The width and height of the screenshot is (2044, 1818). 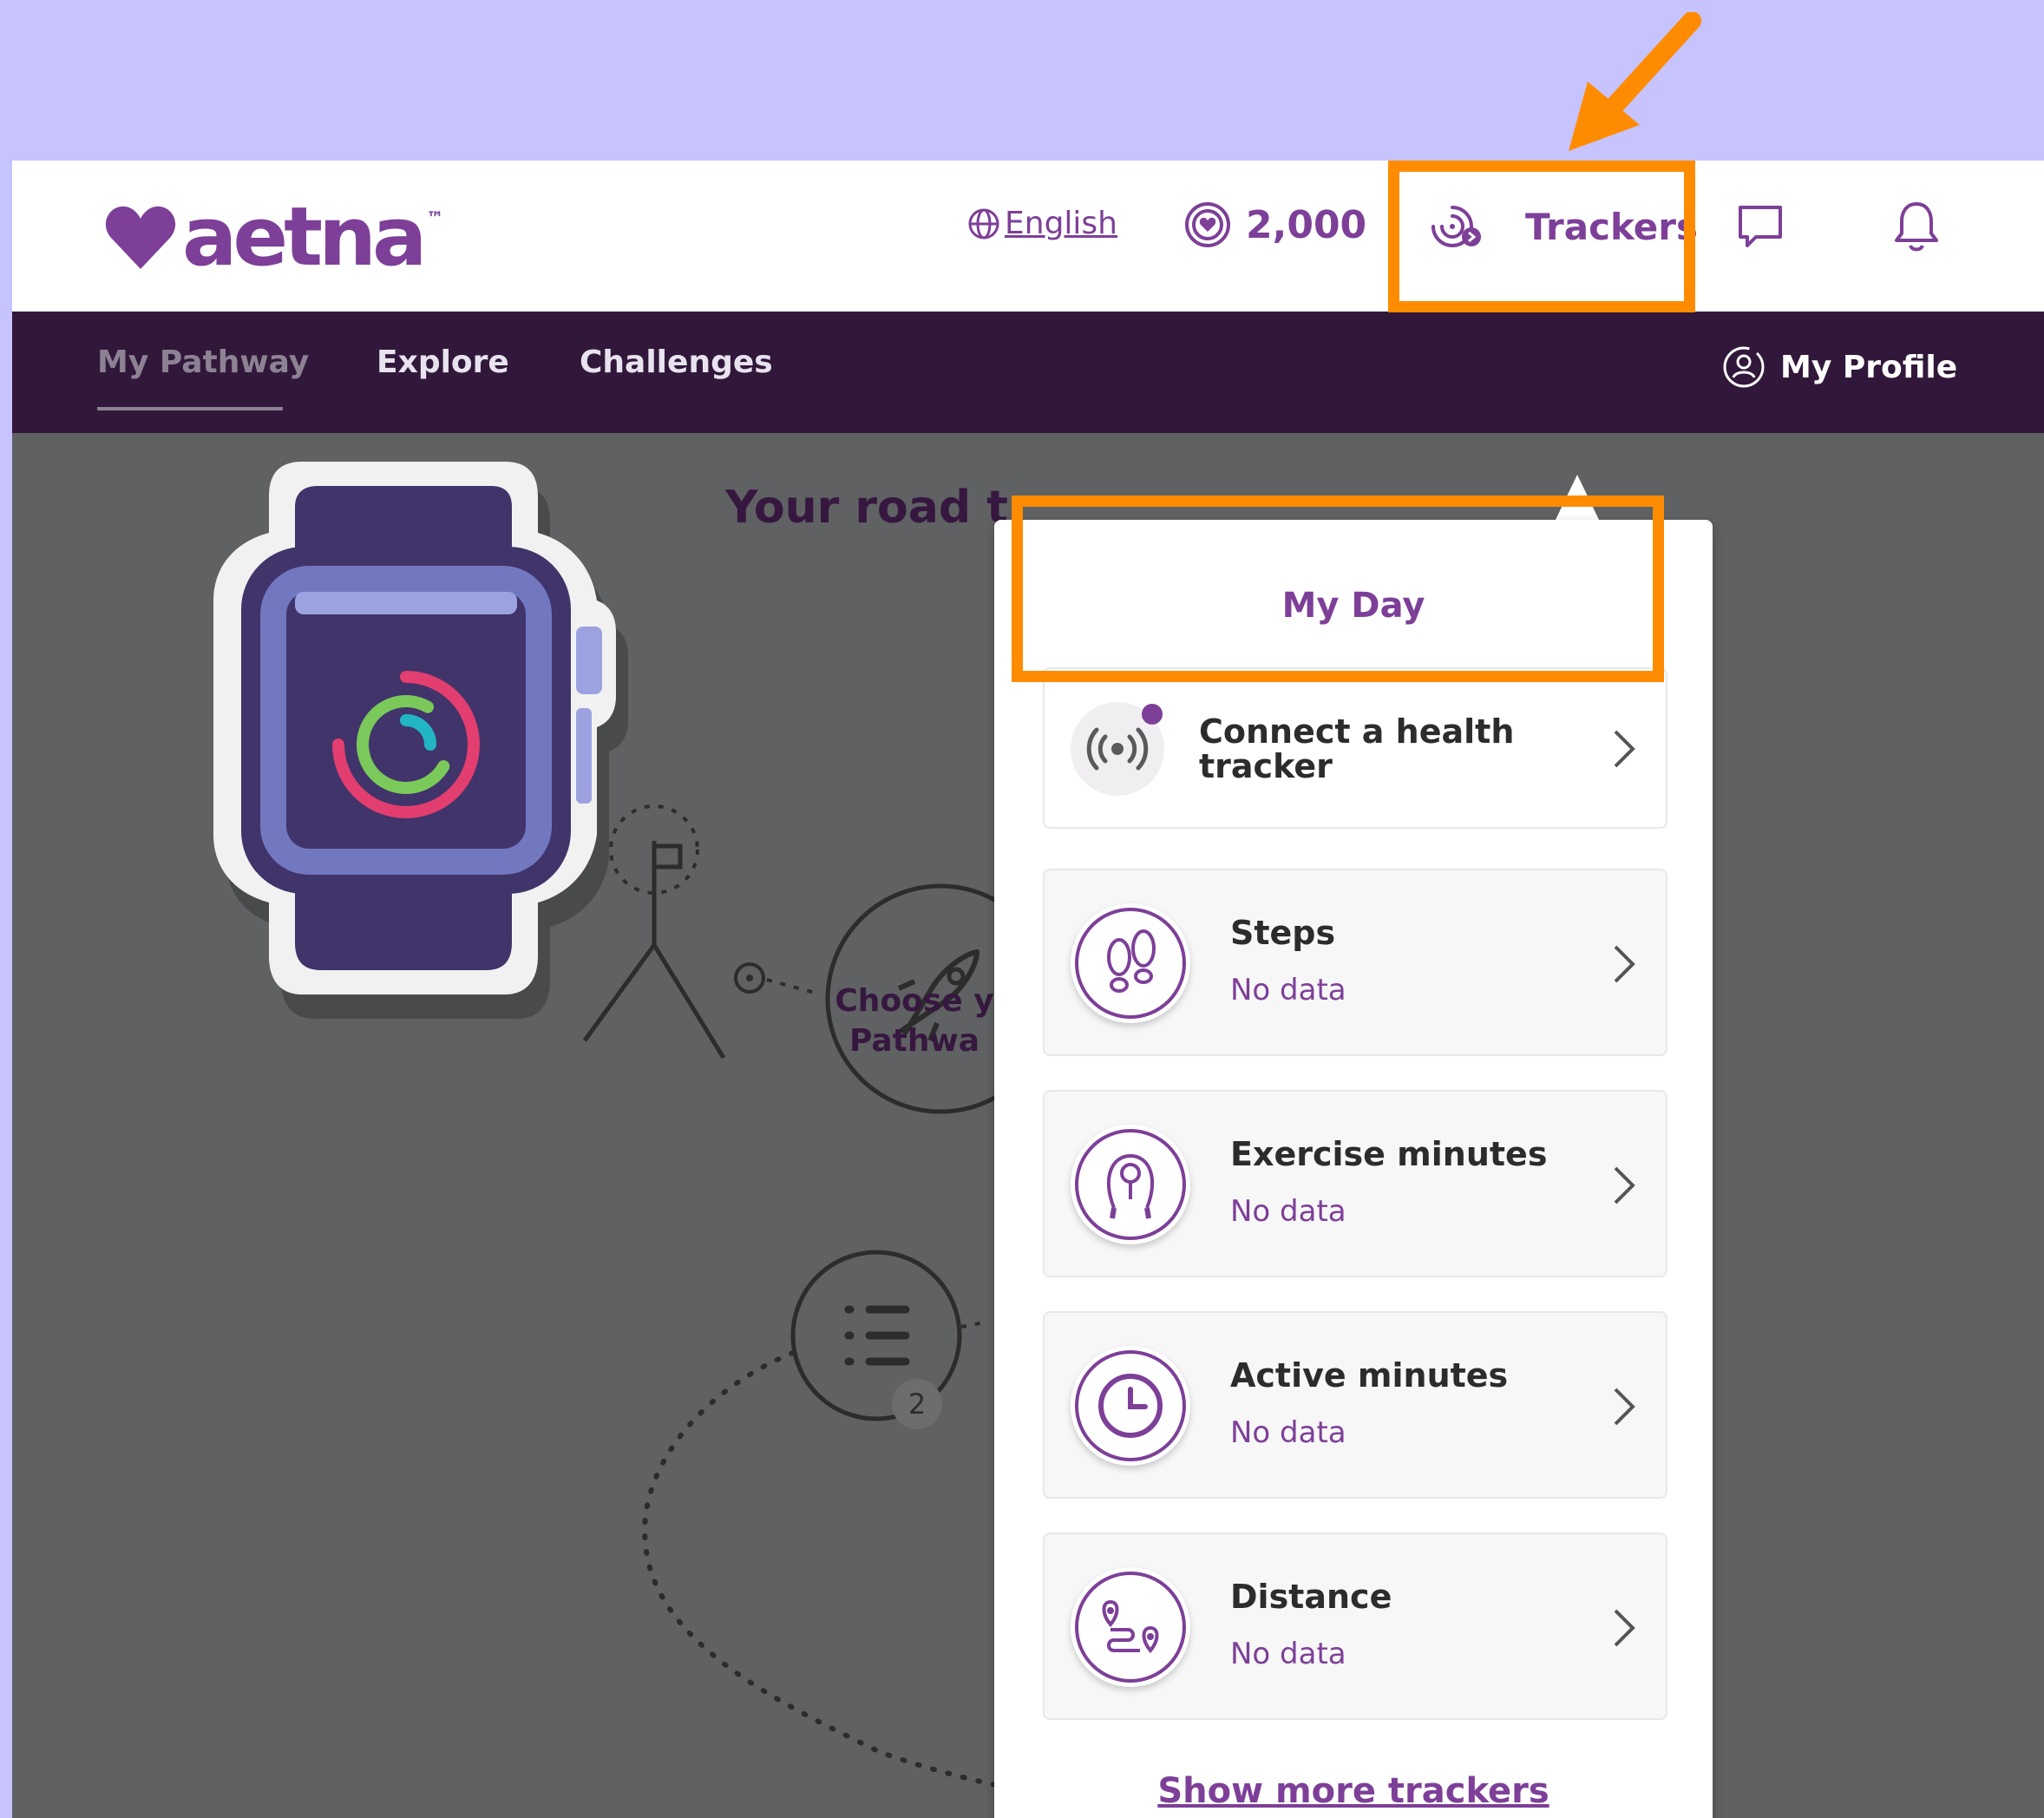 I want to click on logo-wordmark: aetna, so click(x=304, y=237).